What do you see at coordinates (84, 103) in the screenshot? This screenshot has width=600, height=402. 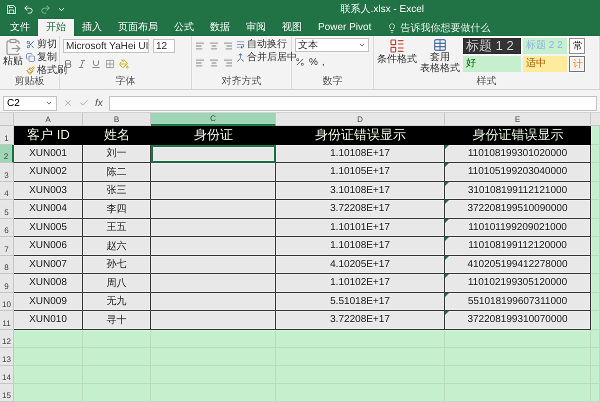 I see `check-icon` at bounding box center [84, 103].